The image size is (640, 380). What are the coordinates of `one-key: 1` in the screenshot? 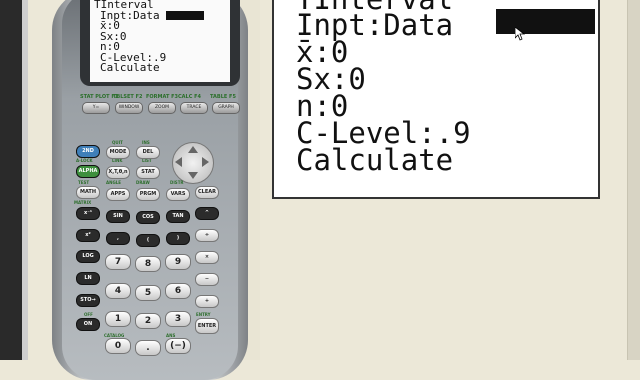 It's located at (118, 319).